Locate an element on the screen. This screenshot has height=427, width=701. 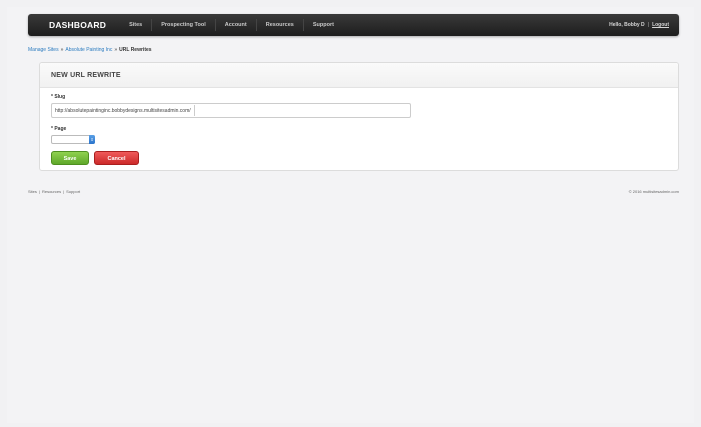
nav-item-support: Support is located at coordinates (322, 25).